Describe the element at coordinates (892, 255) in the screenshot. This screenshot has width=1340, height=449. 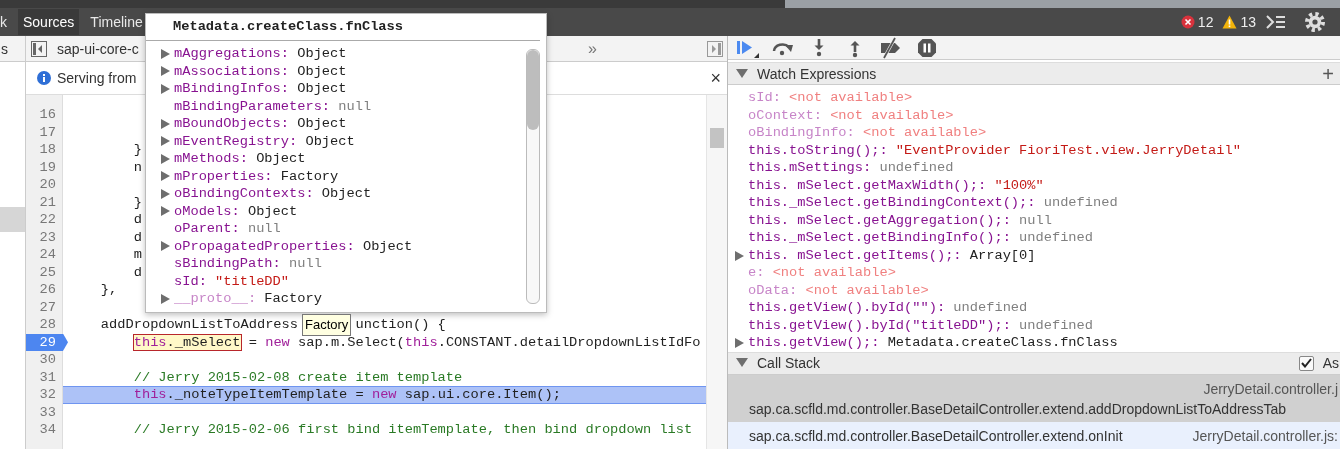
I see `watch-expression: this. mSelect.getItems();: Array[0]` at that location.